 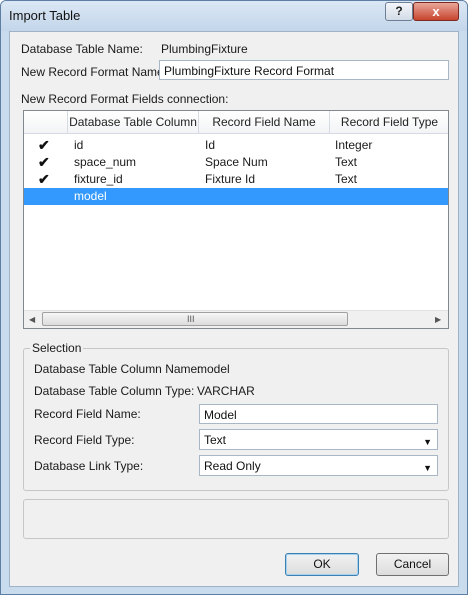 What do you see at coordinates (133, 122) in the screenshot?
I see `column-header-db-column: Database Table Column` at bounding box center [133, 122].